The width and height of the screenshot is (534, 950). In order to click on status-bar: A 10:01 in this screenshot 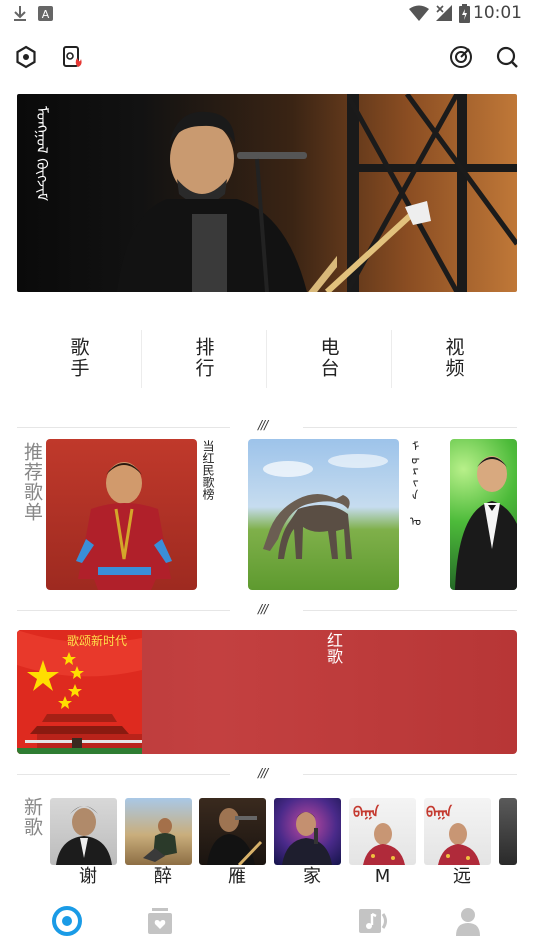, I will do `click(267, 14)`.